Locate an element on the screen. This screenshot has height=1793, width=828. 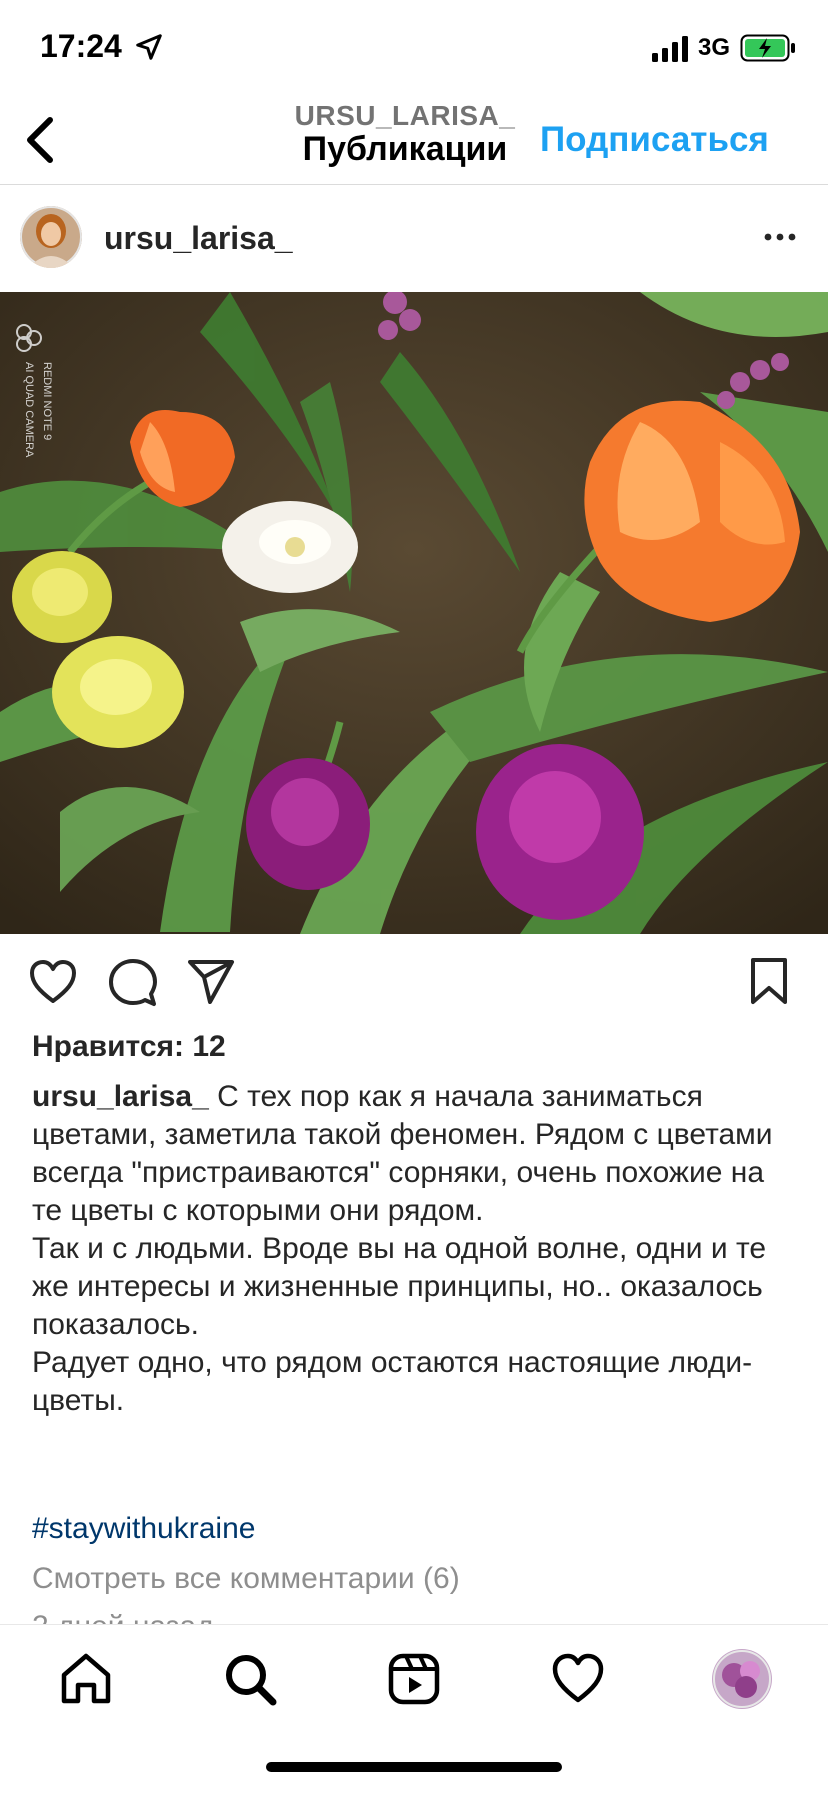
back-button is located at coordinates (42, 140).